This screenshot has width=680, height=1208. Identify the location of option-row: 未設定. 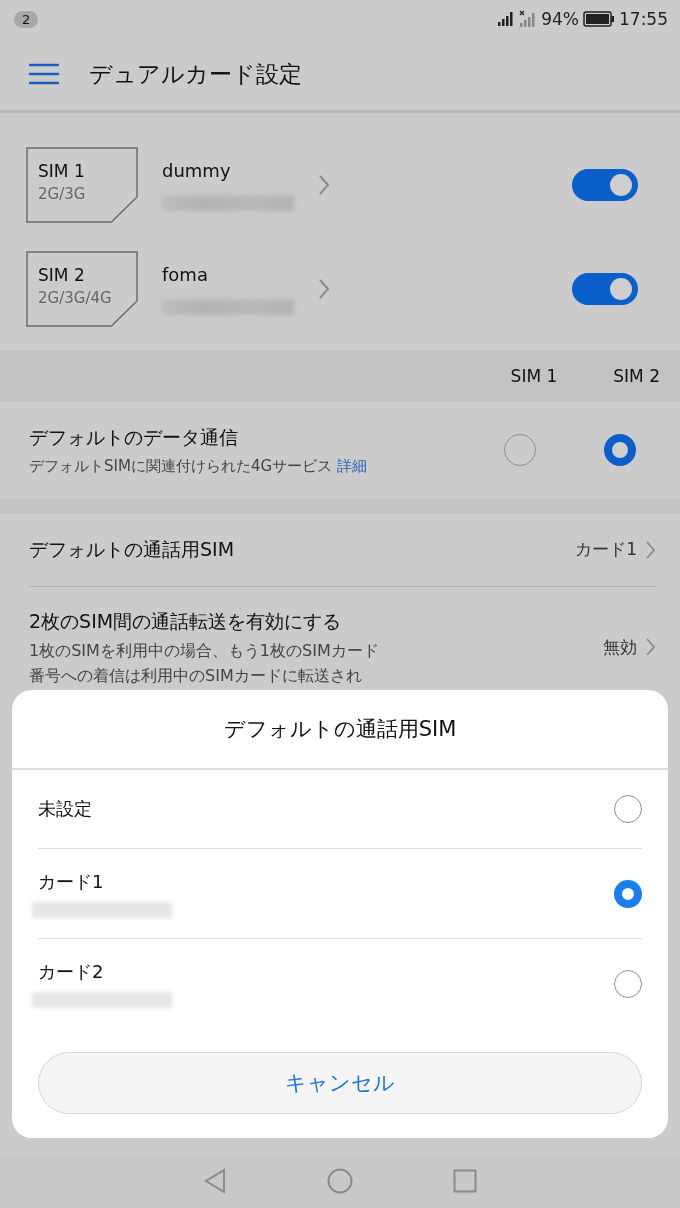
(340, 809).